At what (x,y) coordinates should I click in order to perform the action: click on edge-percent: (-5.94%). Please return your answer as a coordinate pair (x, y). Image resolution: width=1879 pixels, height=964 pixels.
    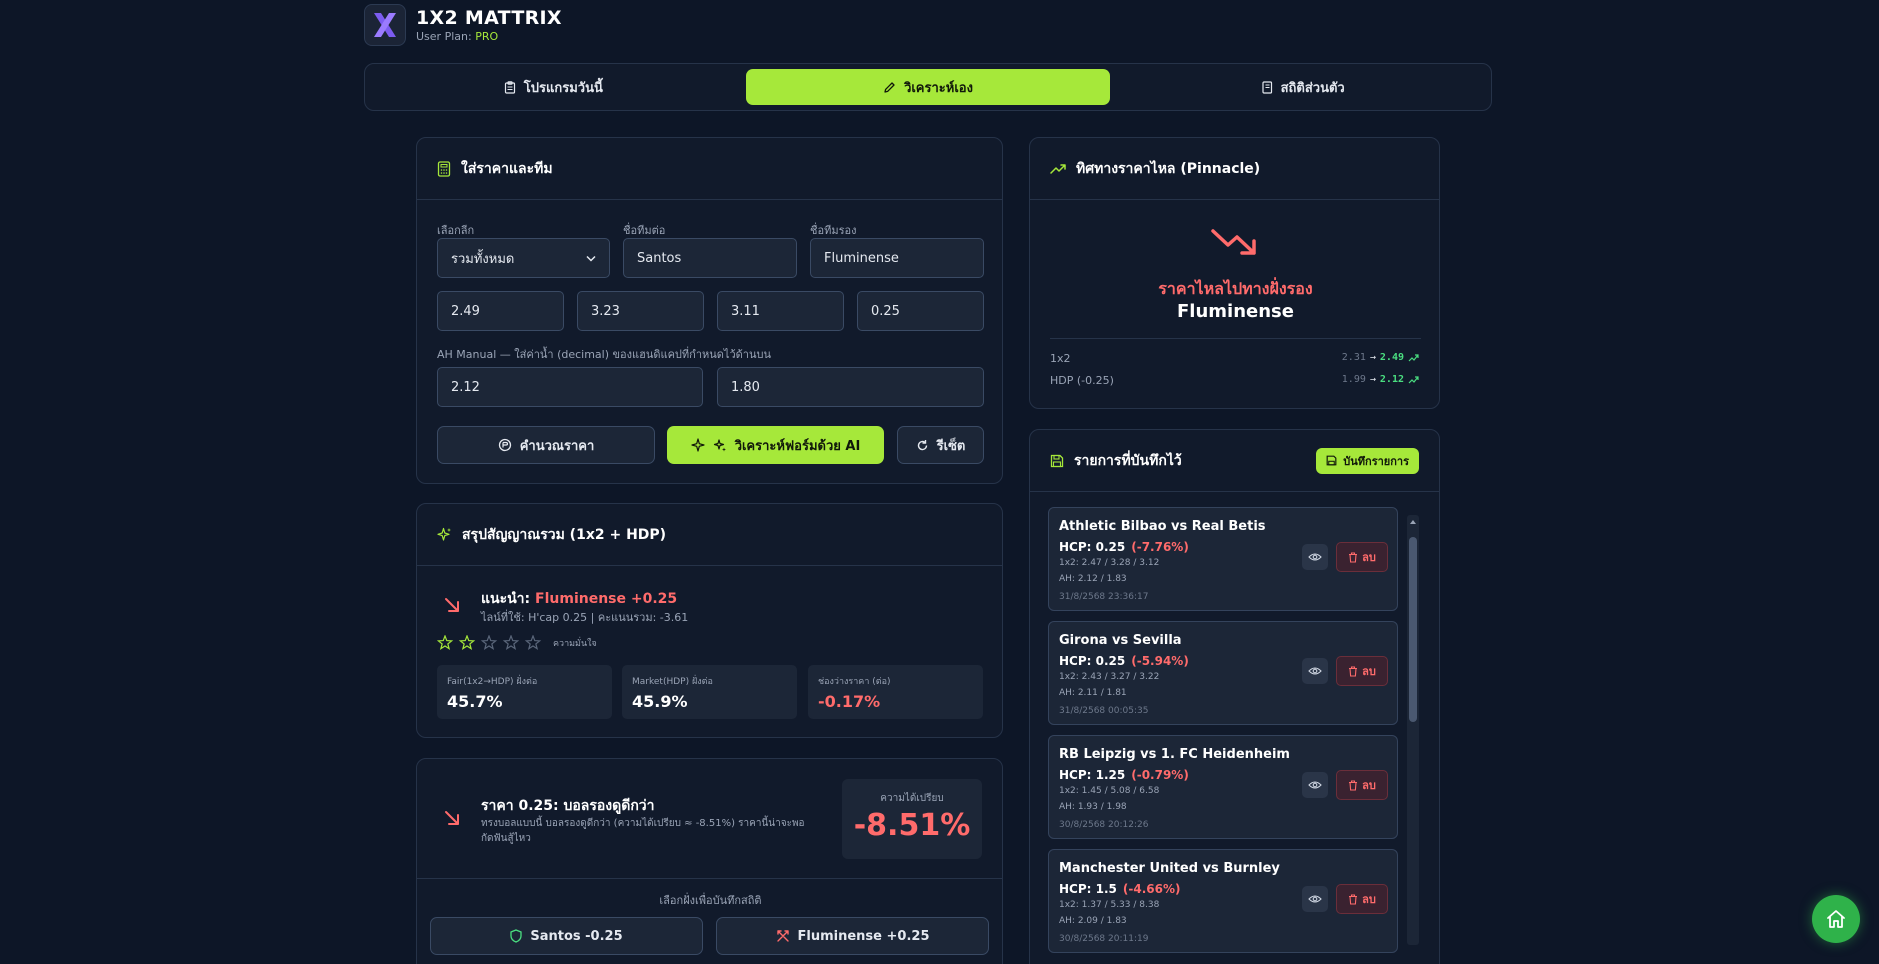
    Looking at the image, I should click on (1160, 661).